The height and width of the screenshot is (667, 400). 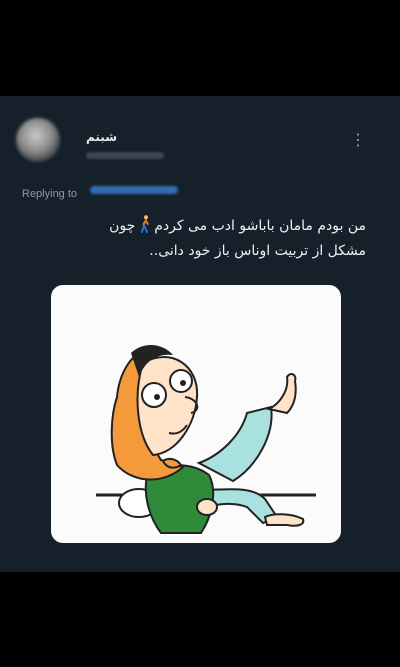 What do you see at coordinates (101, 137) in the screenshot?
I see `display-name: شبنم` at bounding box center [101, 137].